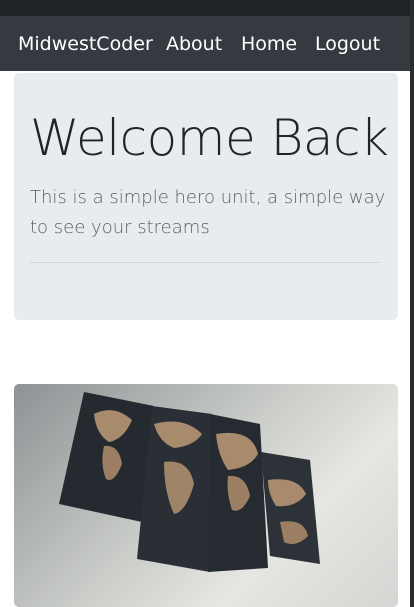  Describe the element at coordinates (347, 44) in the screenshot. I see `nav-link-logout: Logout` at that location.